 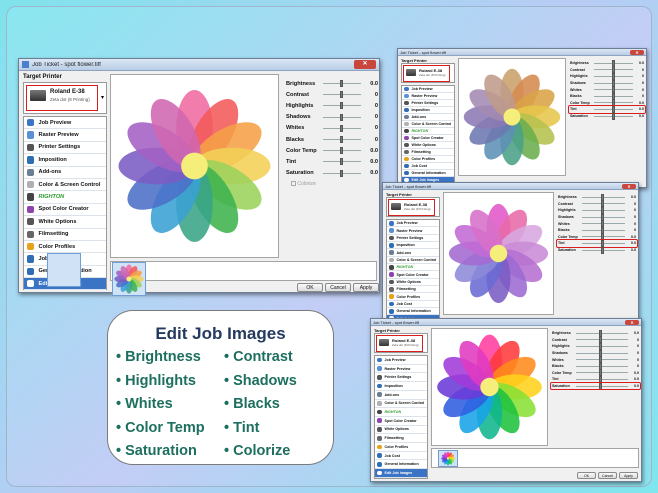 What do you see at coordinates (102, 97) in the screenshot?
I see `chevron-down-icon: ▾` at bounding box center [102, 97].